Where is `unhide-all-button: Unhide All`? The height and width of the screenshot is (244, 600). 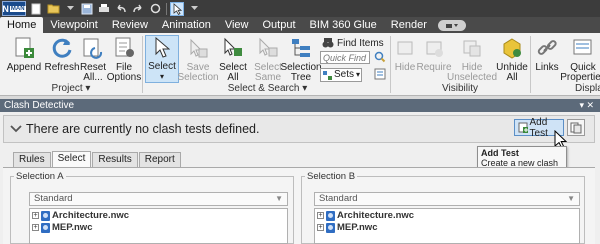
unhide-all-button: Unhide All is located at coordinates (512, 59).